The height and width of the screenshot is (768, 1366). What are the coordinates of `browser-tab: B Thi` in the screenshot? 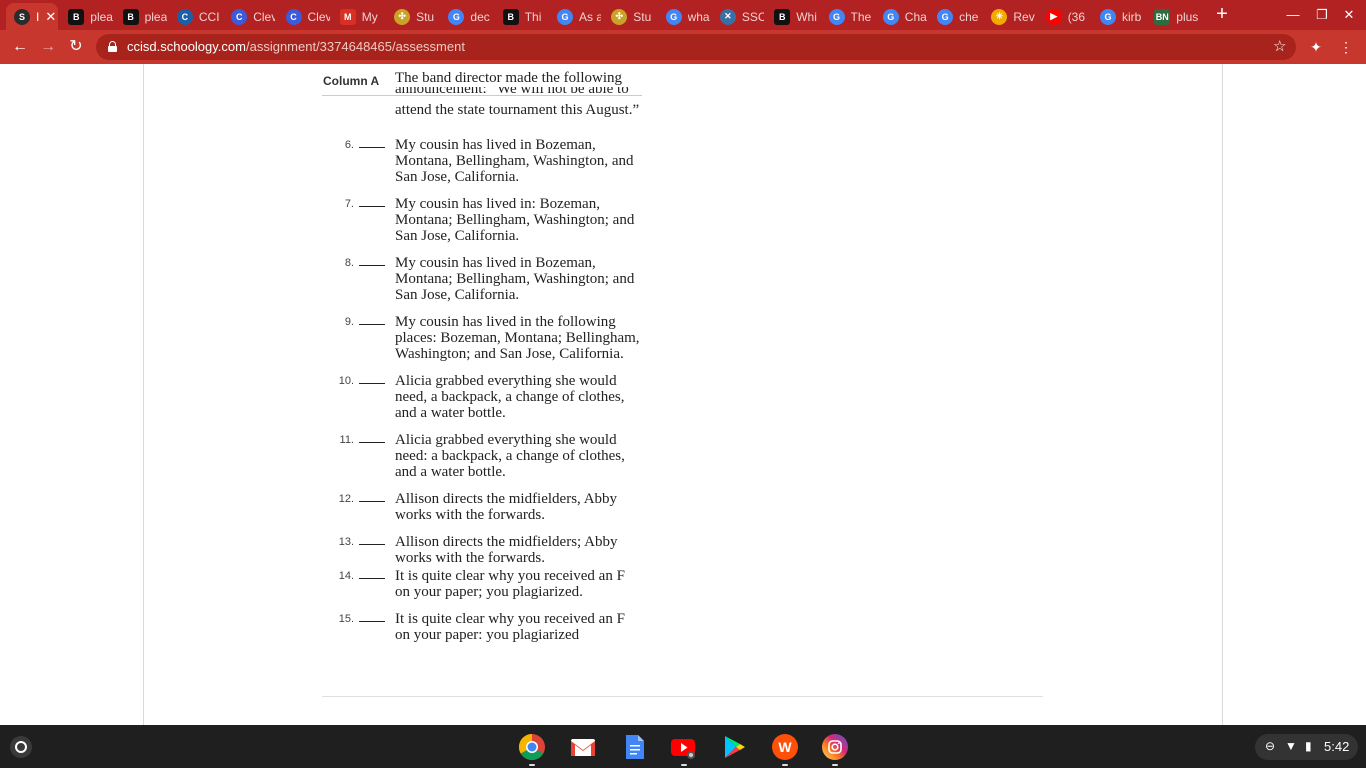 It's located at (521, 16).